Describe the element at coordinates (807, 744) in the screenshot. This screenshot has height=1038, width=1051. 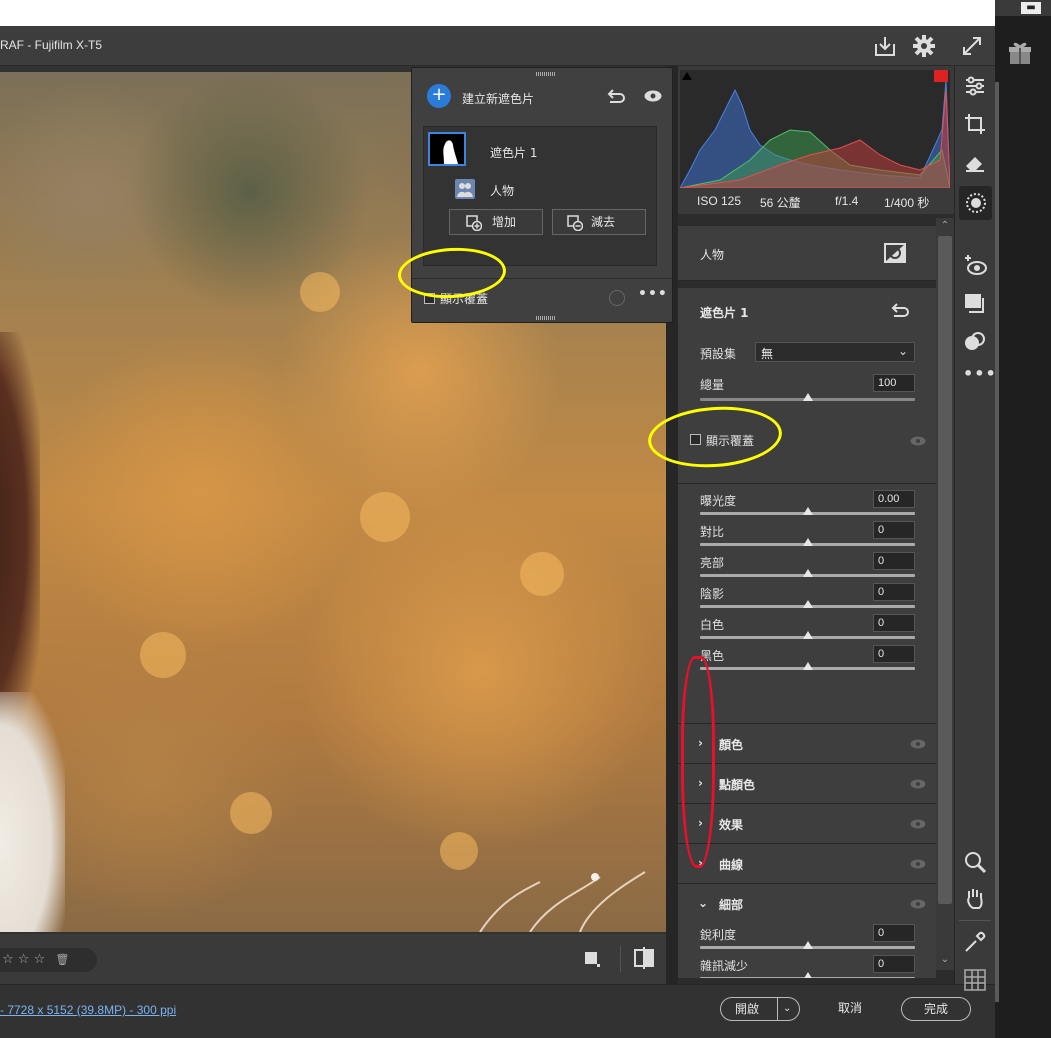
I see `collapsed-section: › 顏色` at that location.